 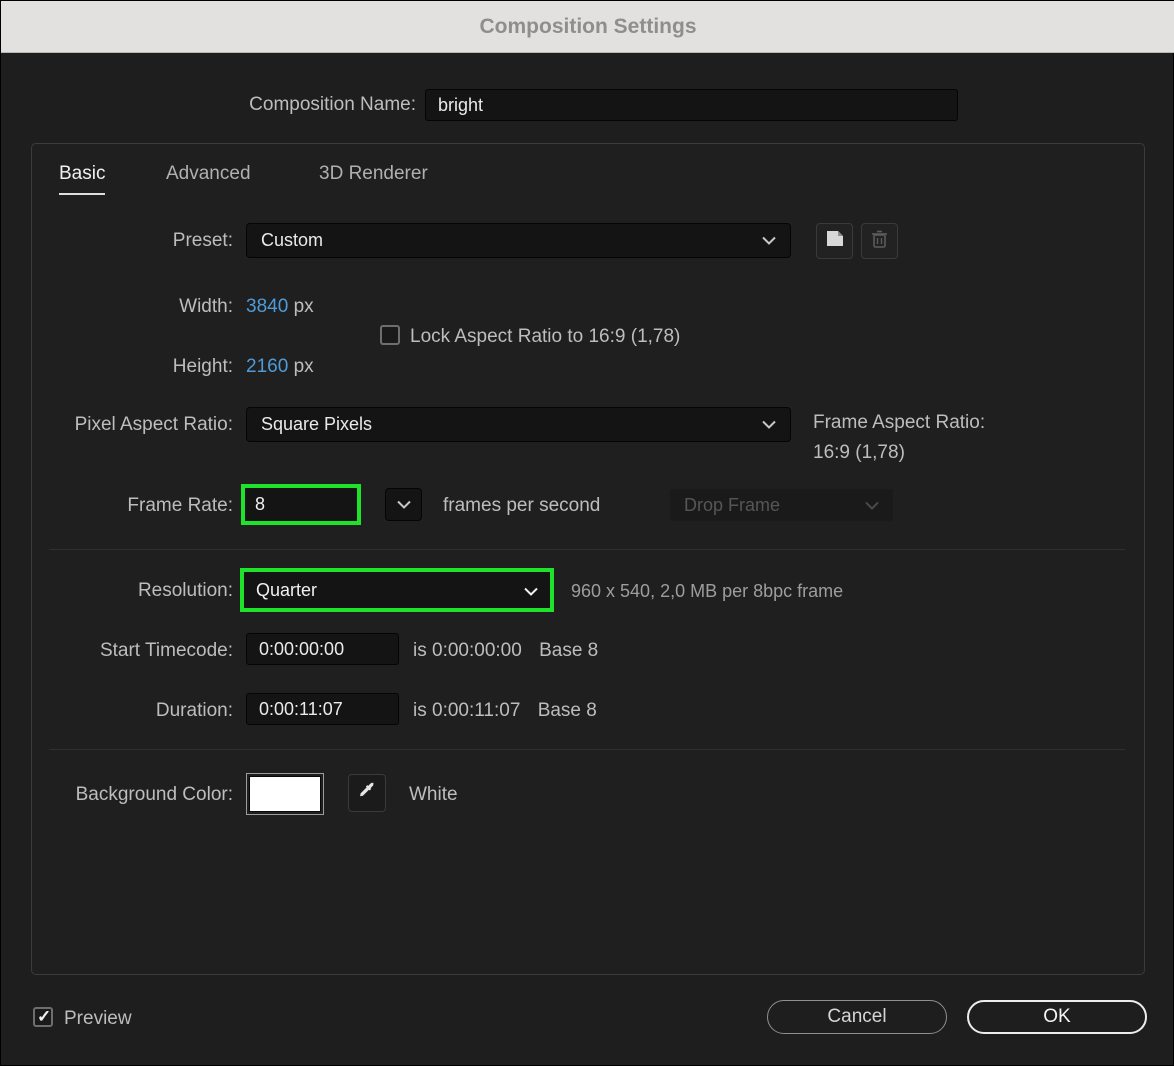 I want to click on trash-icon, so click(x=879, y=241).